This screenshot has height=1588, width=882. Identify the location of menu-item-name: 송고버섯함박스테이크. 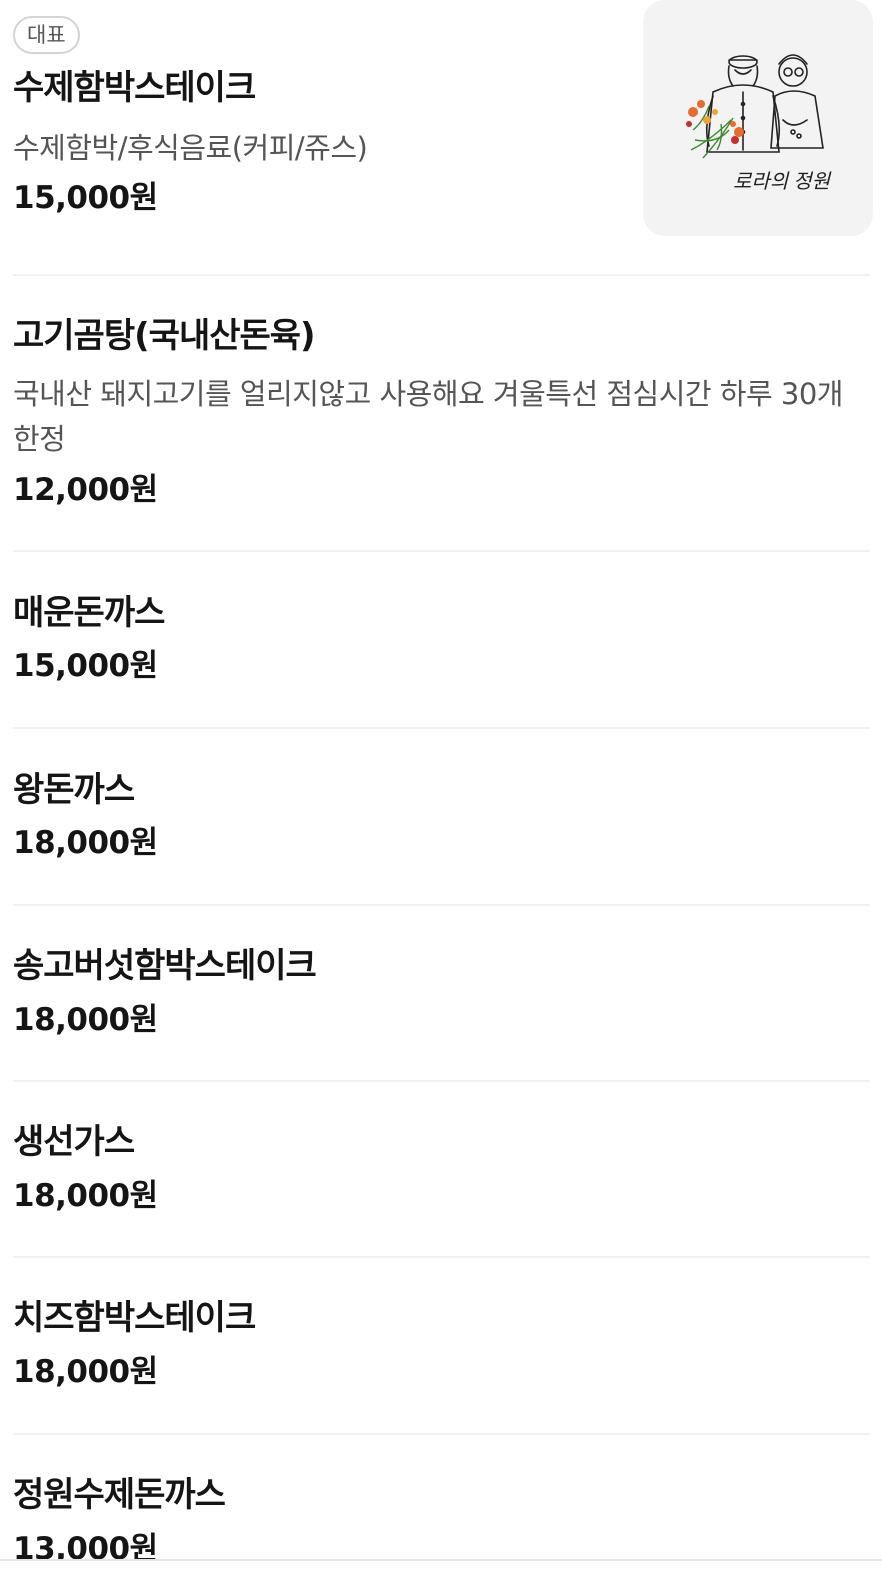
(165, 966).